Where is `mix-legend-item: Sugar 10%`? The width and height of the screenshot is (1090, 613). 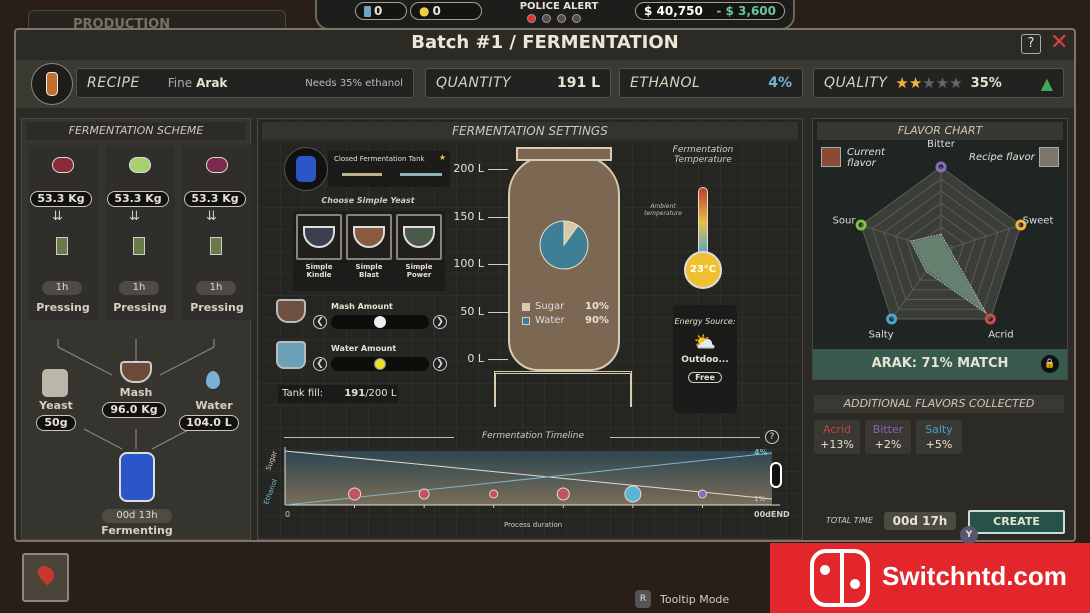 mix-legend-item: Sugar 10% is located at coordinates (567, 306).